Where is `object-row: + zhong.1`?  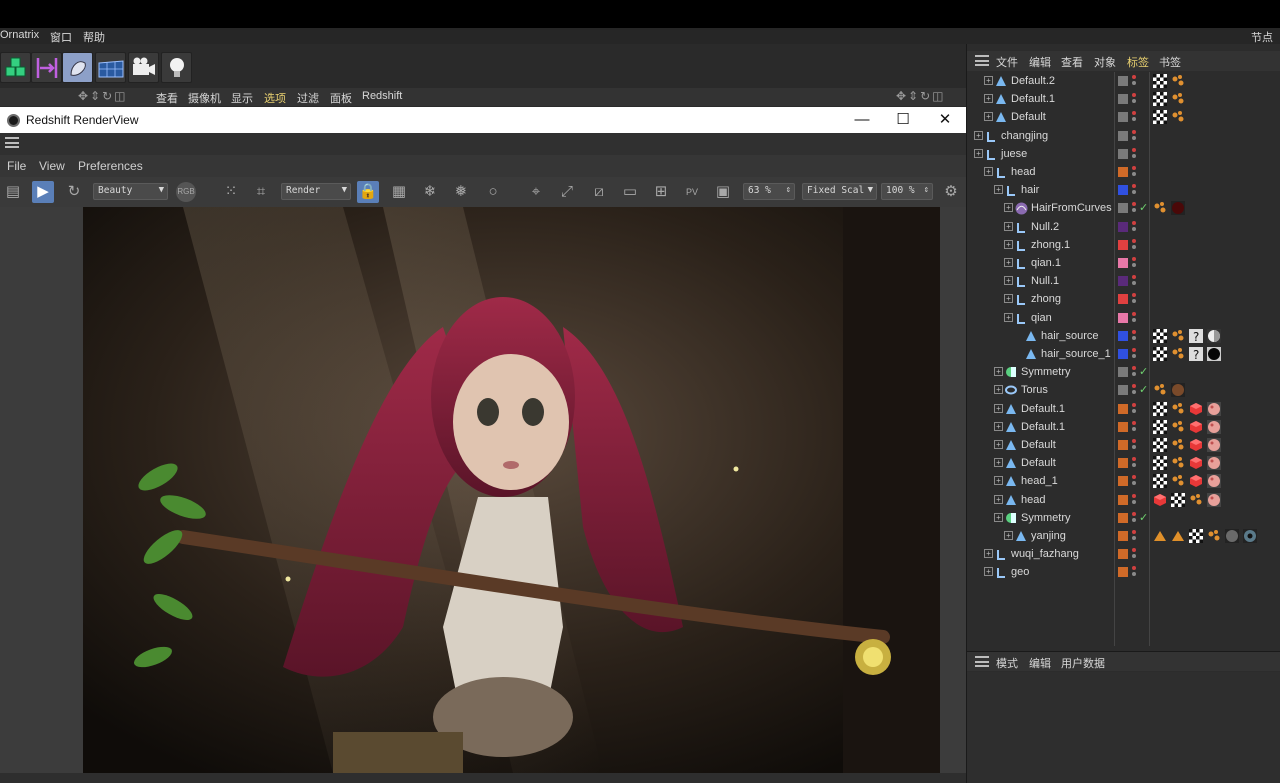 object-row: + zhong.1 is located at coordinates (1123, 245).